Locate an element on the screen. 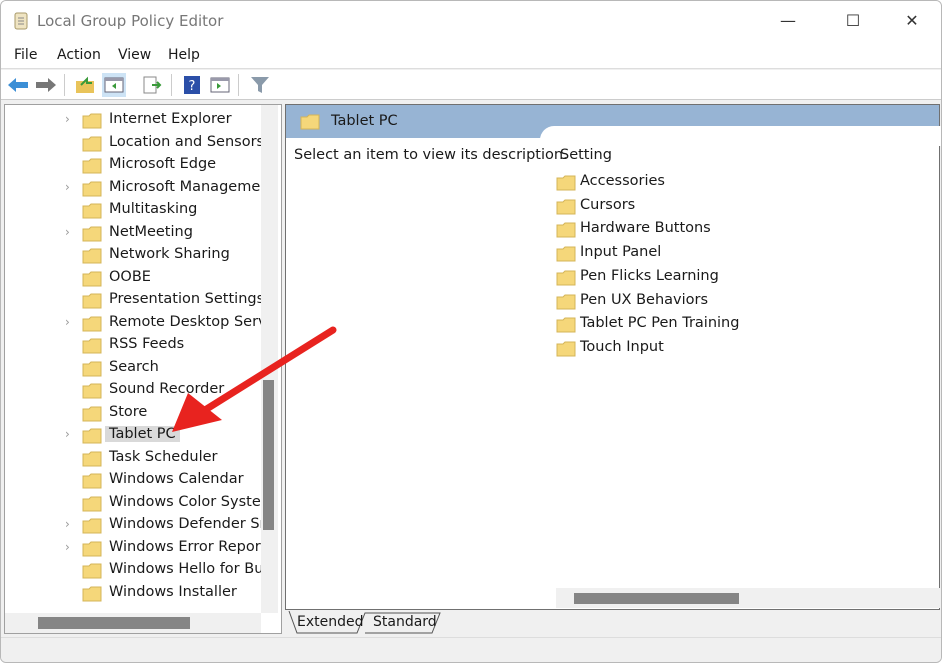  maximize-button: ☐ is located at coordinates (853, 21).